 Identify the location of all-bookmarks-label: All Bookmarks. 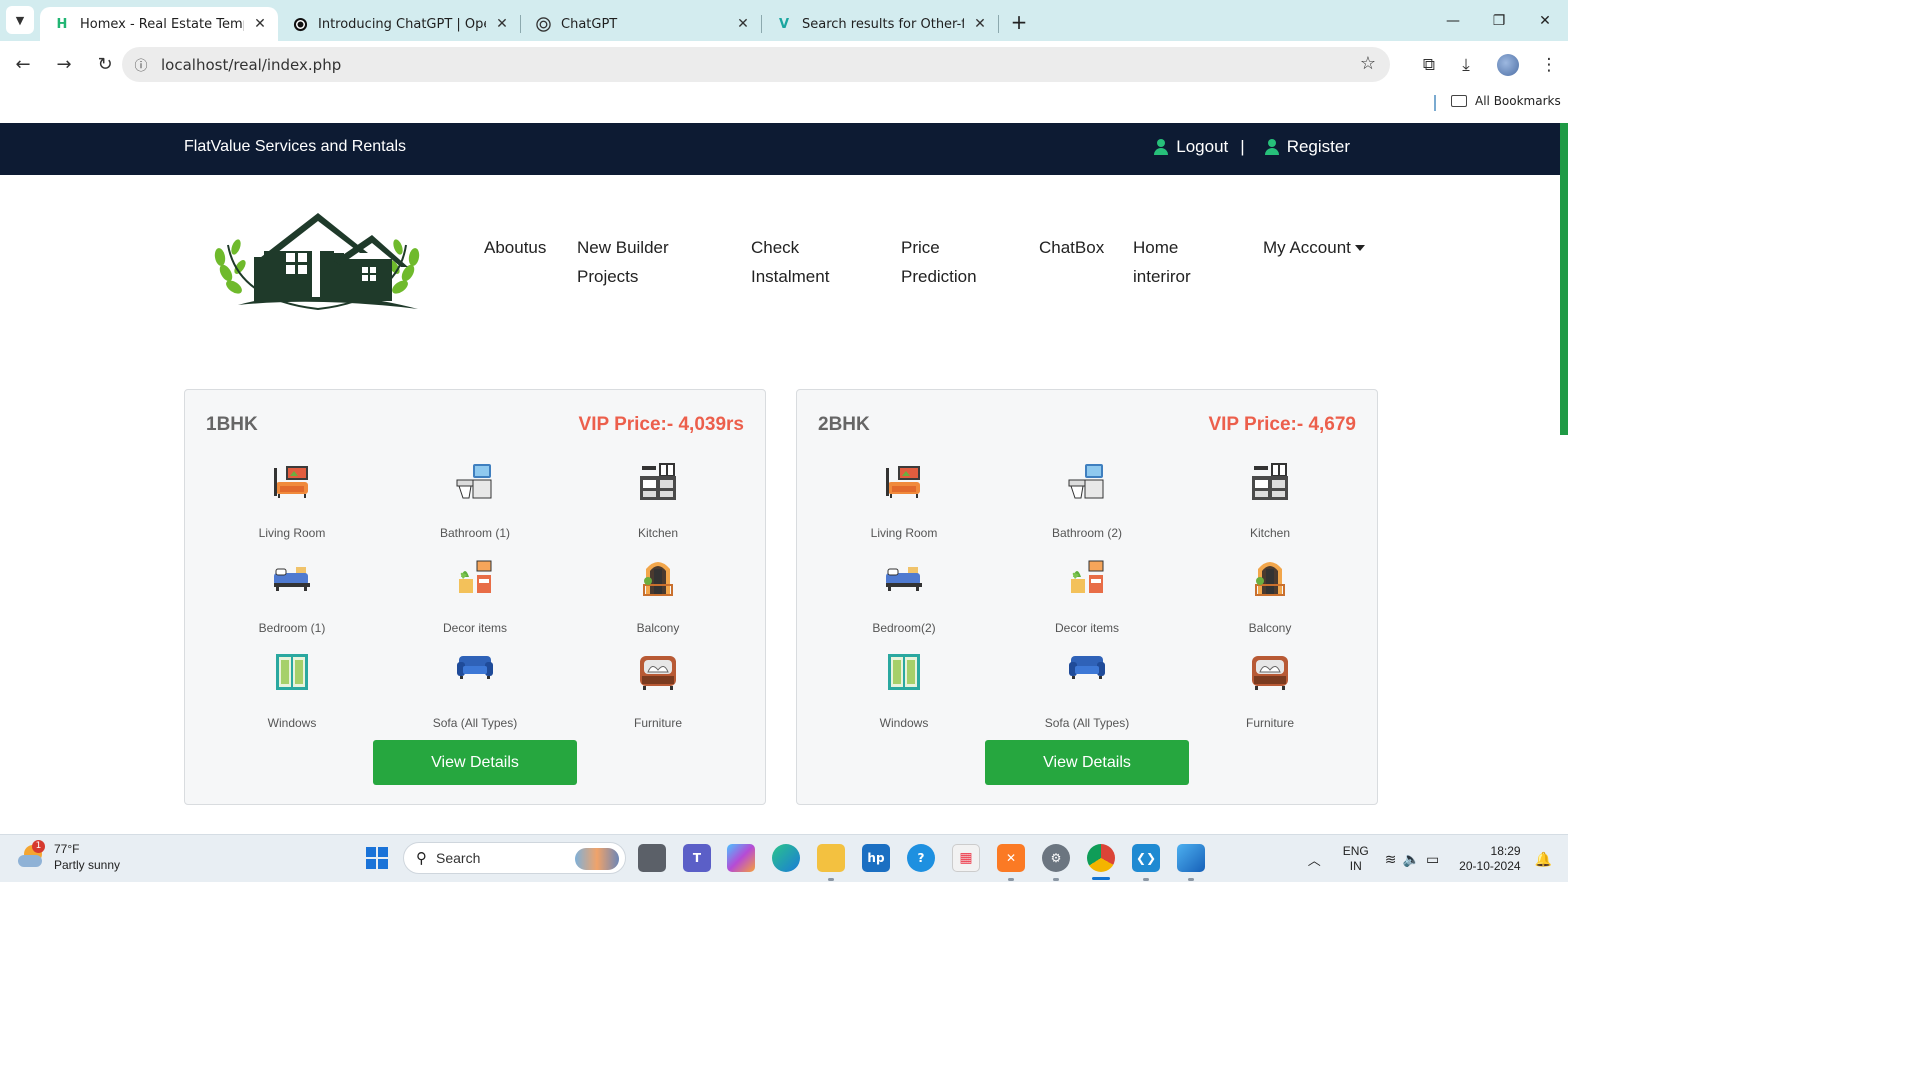
(1518, 101).